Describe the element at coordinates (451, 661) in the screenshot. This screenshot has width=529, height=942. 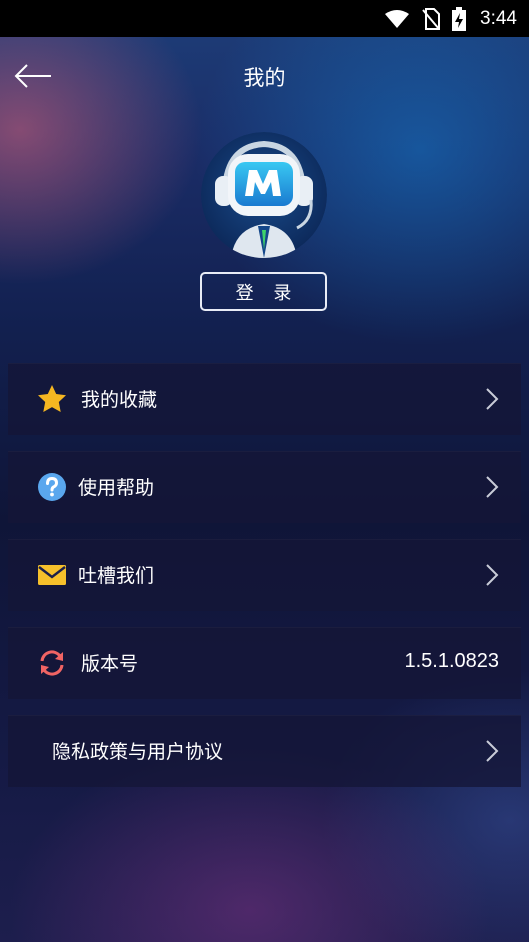
I see `version-value: 1.5.1.0823` at that location.